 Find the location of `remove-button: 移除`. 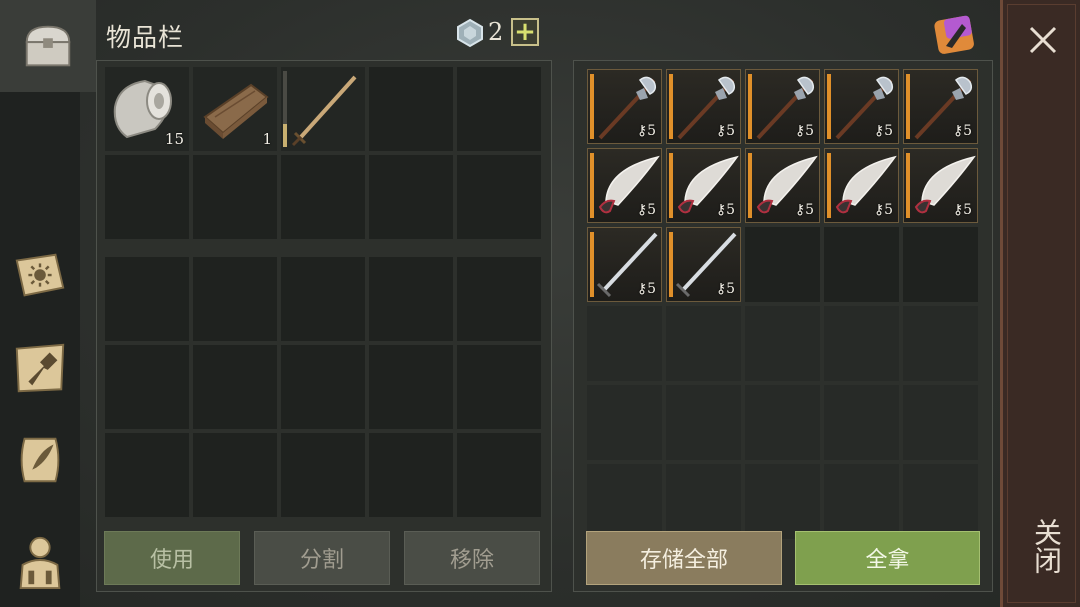

remove-button: 移除 is located at coordinates (472, 558).